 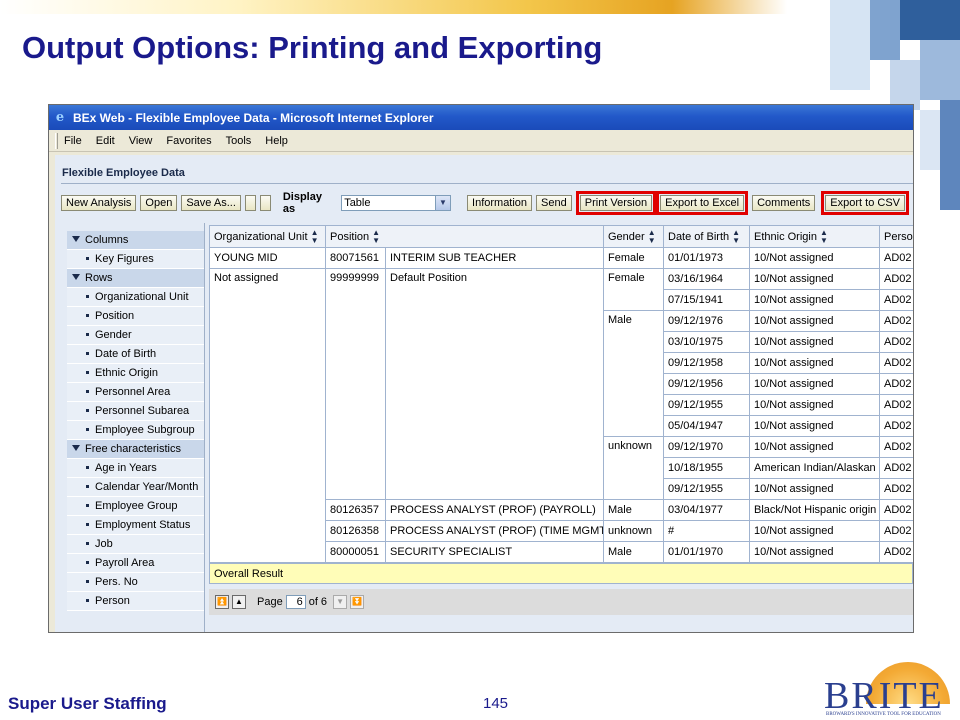 I want to click on slide-title: Output Options: Printing and Exporting, so click(x=312, y=47).